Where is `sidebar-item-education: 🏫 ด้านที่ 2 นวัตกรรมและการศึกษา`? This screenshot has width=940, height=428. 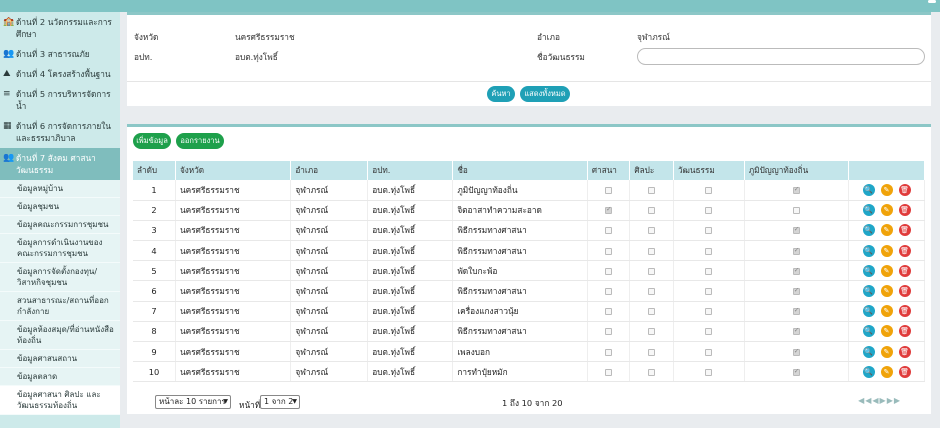 sidebar-item-education: 🏫 ด้านที่ 2 นวัตกรรมและการศึกษา is located at coordinates (60, 28).